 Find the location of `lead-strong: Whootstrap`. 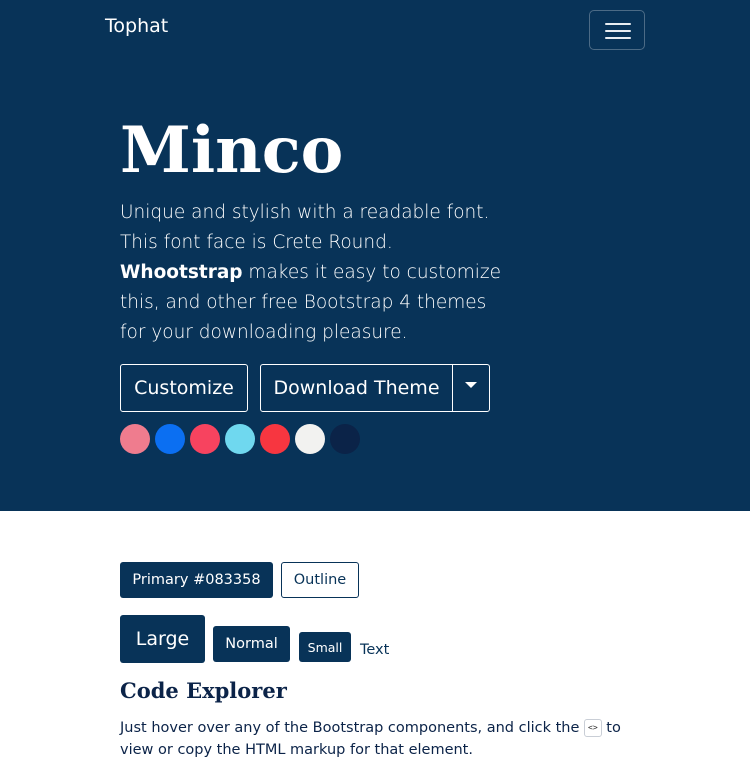

lead-strong: Whootstrap is located at coordinates (181, 272).